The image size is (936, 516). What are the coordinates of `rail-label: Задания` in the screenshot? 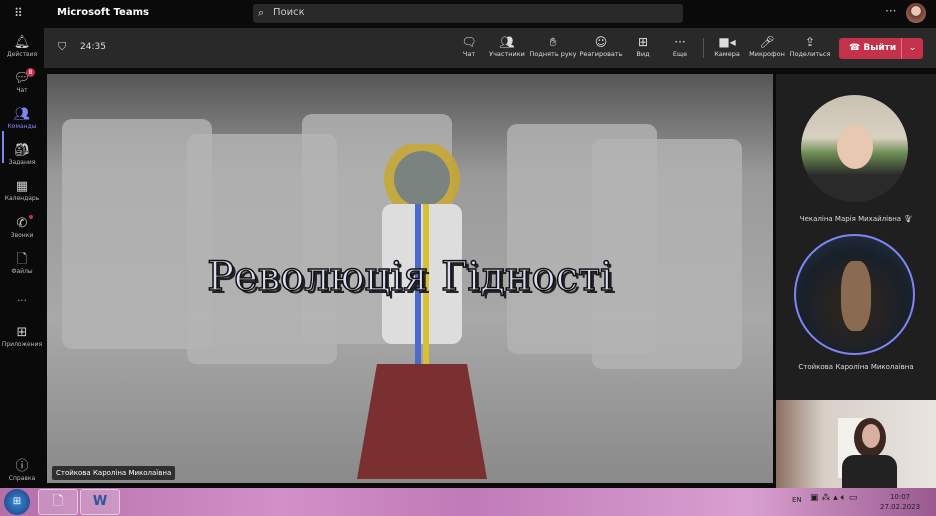 It's located at (22, 162).